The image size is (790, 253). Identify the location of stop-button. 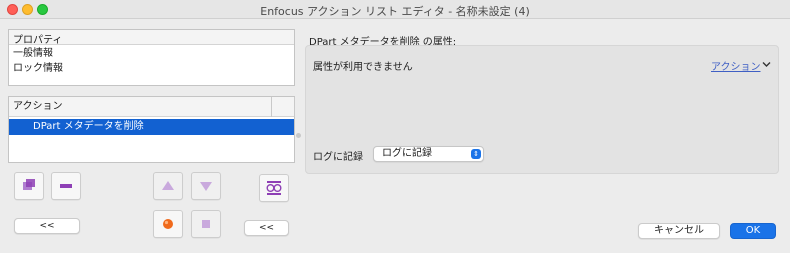
(206, 224).